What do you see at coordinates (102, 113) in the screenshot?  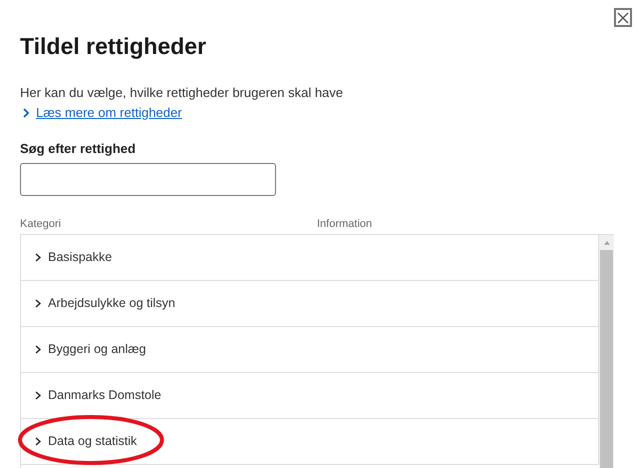 I see `read-more-link: Læs mere om rettigheder` at bounding box center [102, 113].